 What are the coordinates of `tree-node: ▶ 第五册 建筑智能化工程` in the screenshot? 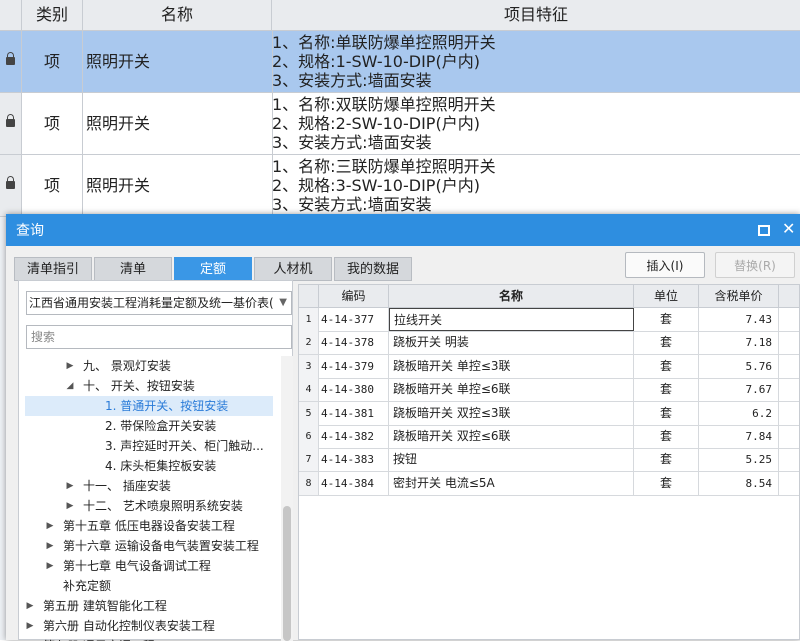 It's located at (150, 606).